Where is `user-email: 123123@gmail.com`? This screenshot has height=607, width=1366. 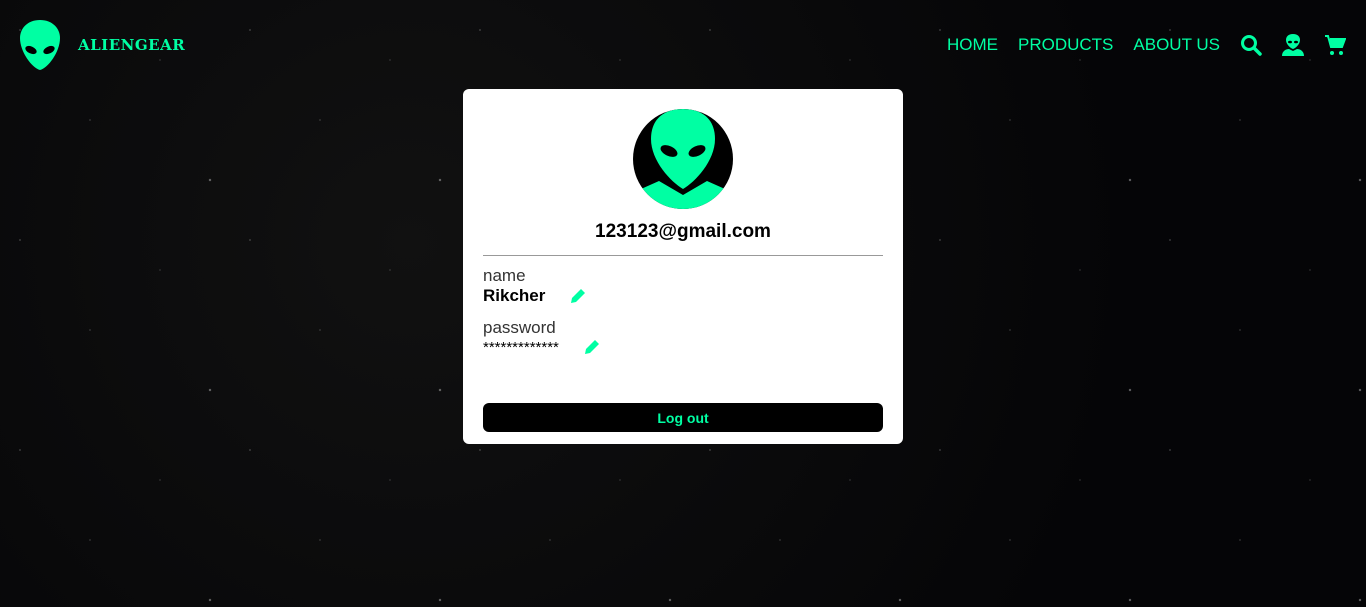
user-email: 123123@gmail.com is located at coordinates (683, 231).